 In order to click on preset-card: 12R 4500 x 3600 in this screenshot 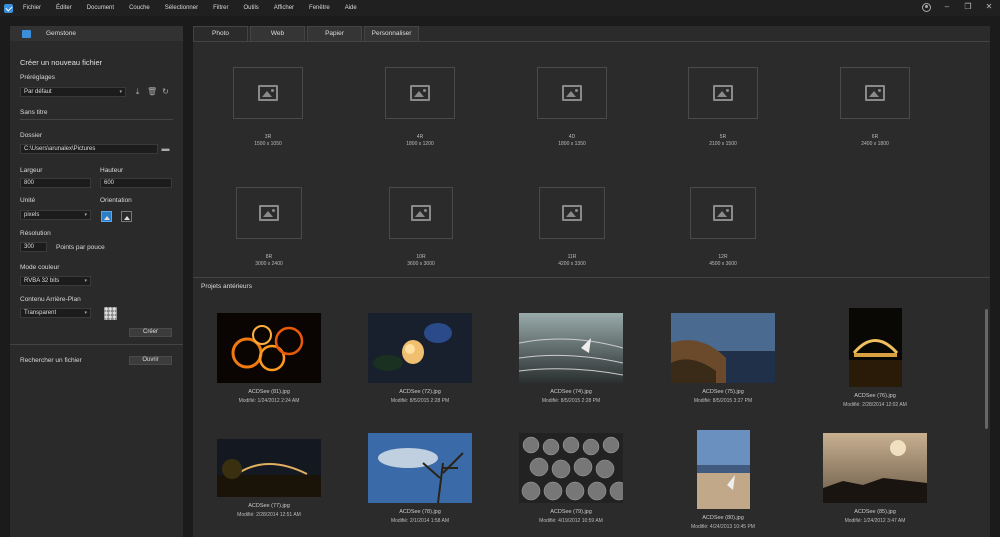, I will do `click(723, 227)`.